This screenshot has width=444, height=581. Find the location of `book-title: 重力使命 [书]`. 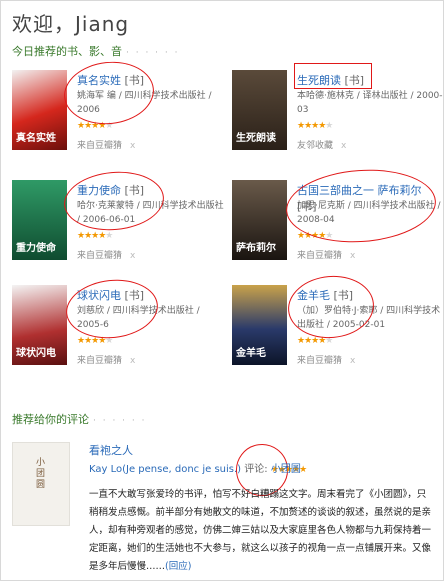

book-title: 重力使命 [书] is located at coordinates (110, 190).